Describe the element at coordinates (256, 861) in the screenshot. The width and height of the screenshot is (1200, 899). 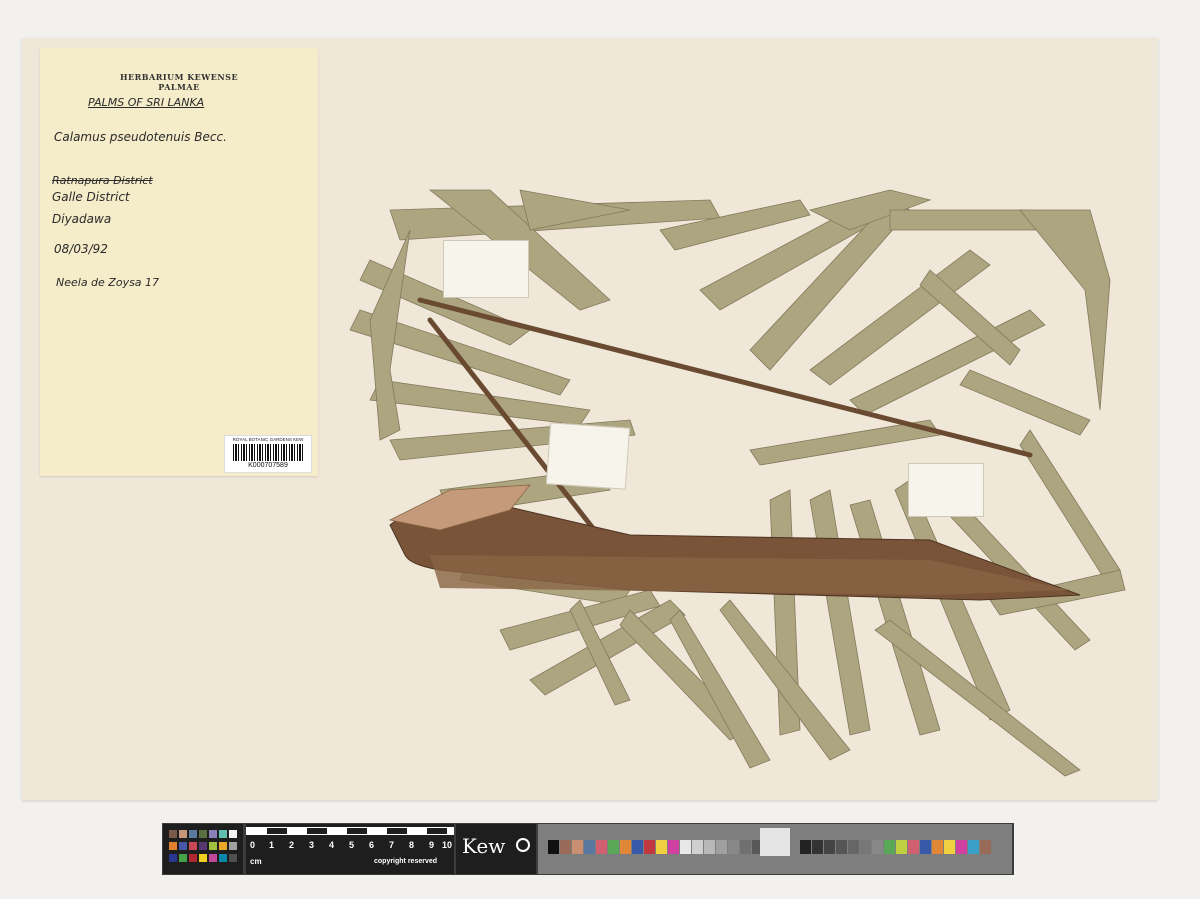
I see `unit-label: cm` at that location.